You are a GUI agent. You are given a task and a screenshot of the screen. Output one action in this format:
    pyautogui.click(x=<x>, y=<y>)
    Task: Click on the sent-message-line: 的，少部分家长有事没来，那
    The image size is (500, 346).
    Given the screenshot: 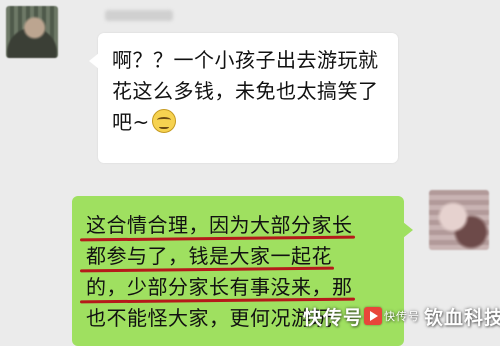 What is the action you would take?
    pyautogui.click(x=245, y=287)
    